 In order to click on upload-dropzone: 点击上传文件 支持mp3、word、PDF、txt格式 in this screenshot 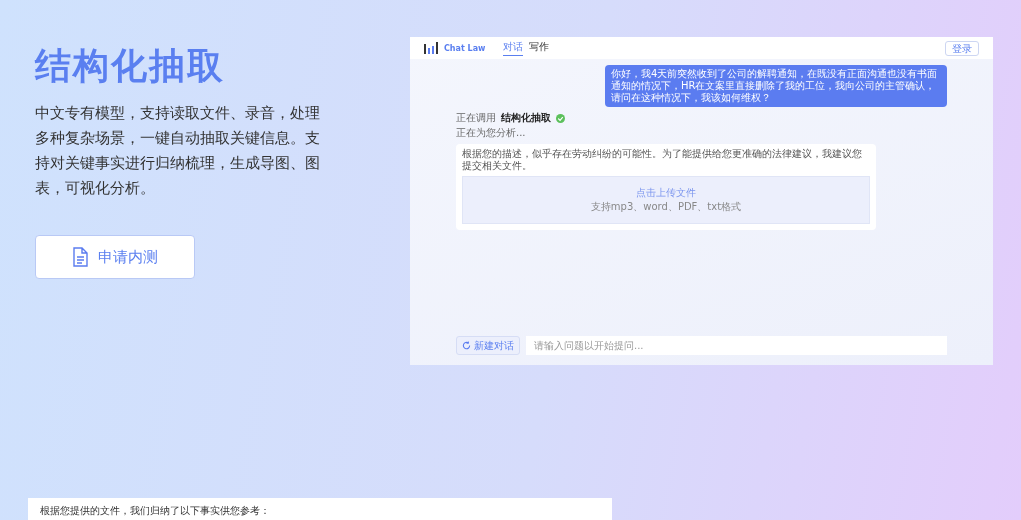, I will do `click(666, 200)`.